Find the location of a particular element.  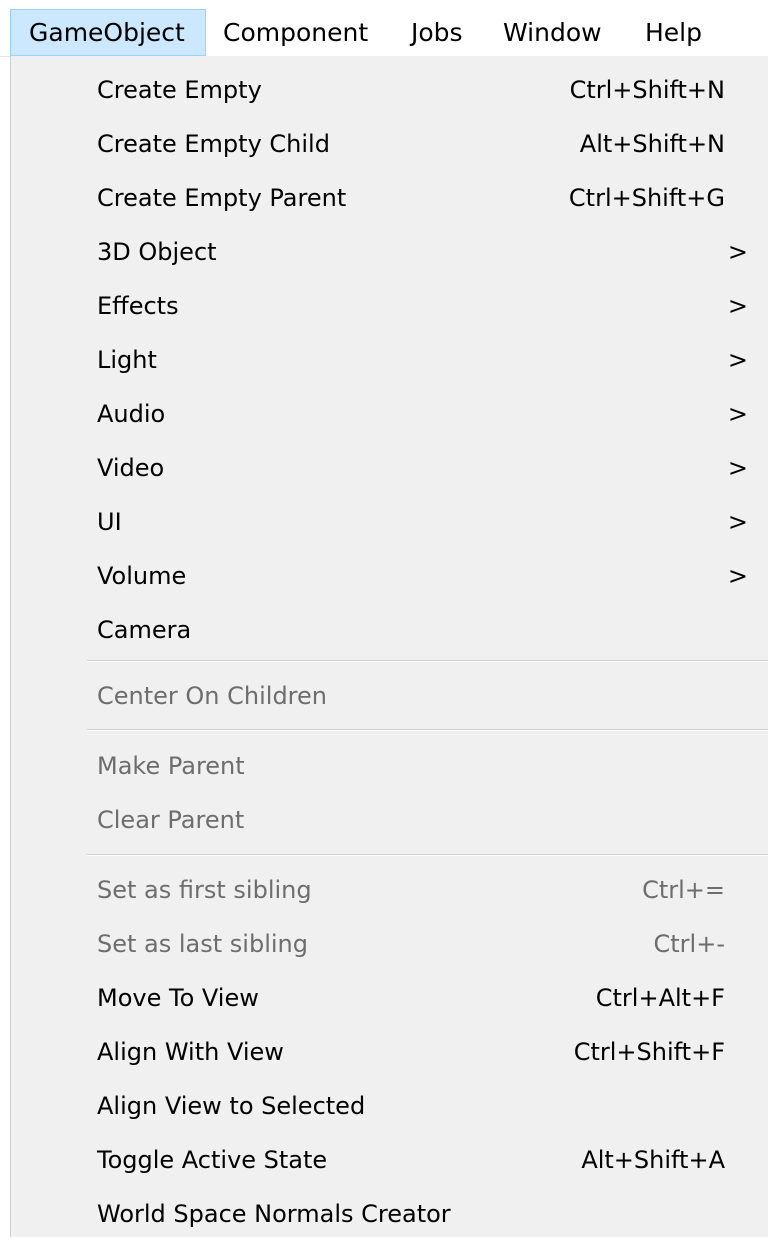

menu-item-shortcut: Alt+Shift+A is located at coordinates (653, 1160).